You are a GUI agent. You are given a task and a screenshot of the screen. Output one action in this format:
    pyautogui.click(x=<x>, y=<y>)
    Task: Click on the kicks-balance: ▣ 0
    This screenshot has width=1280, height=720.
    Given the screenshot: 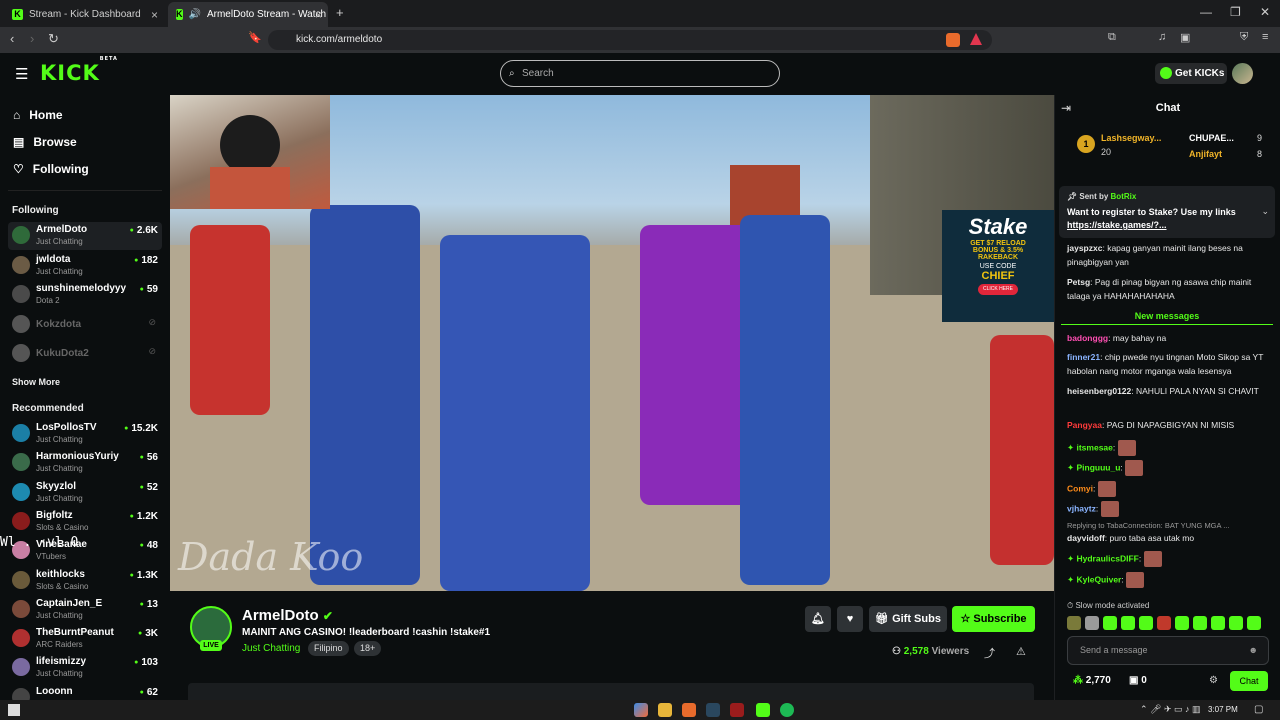 What is the action you would take?
    pyautogui.click(x=1138, y=680)
    